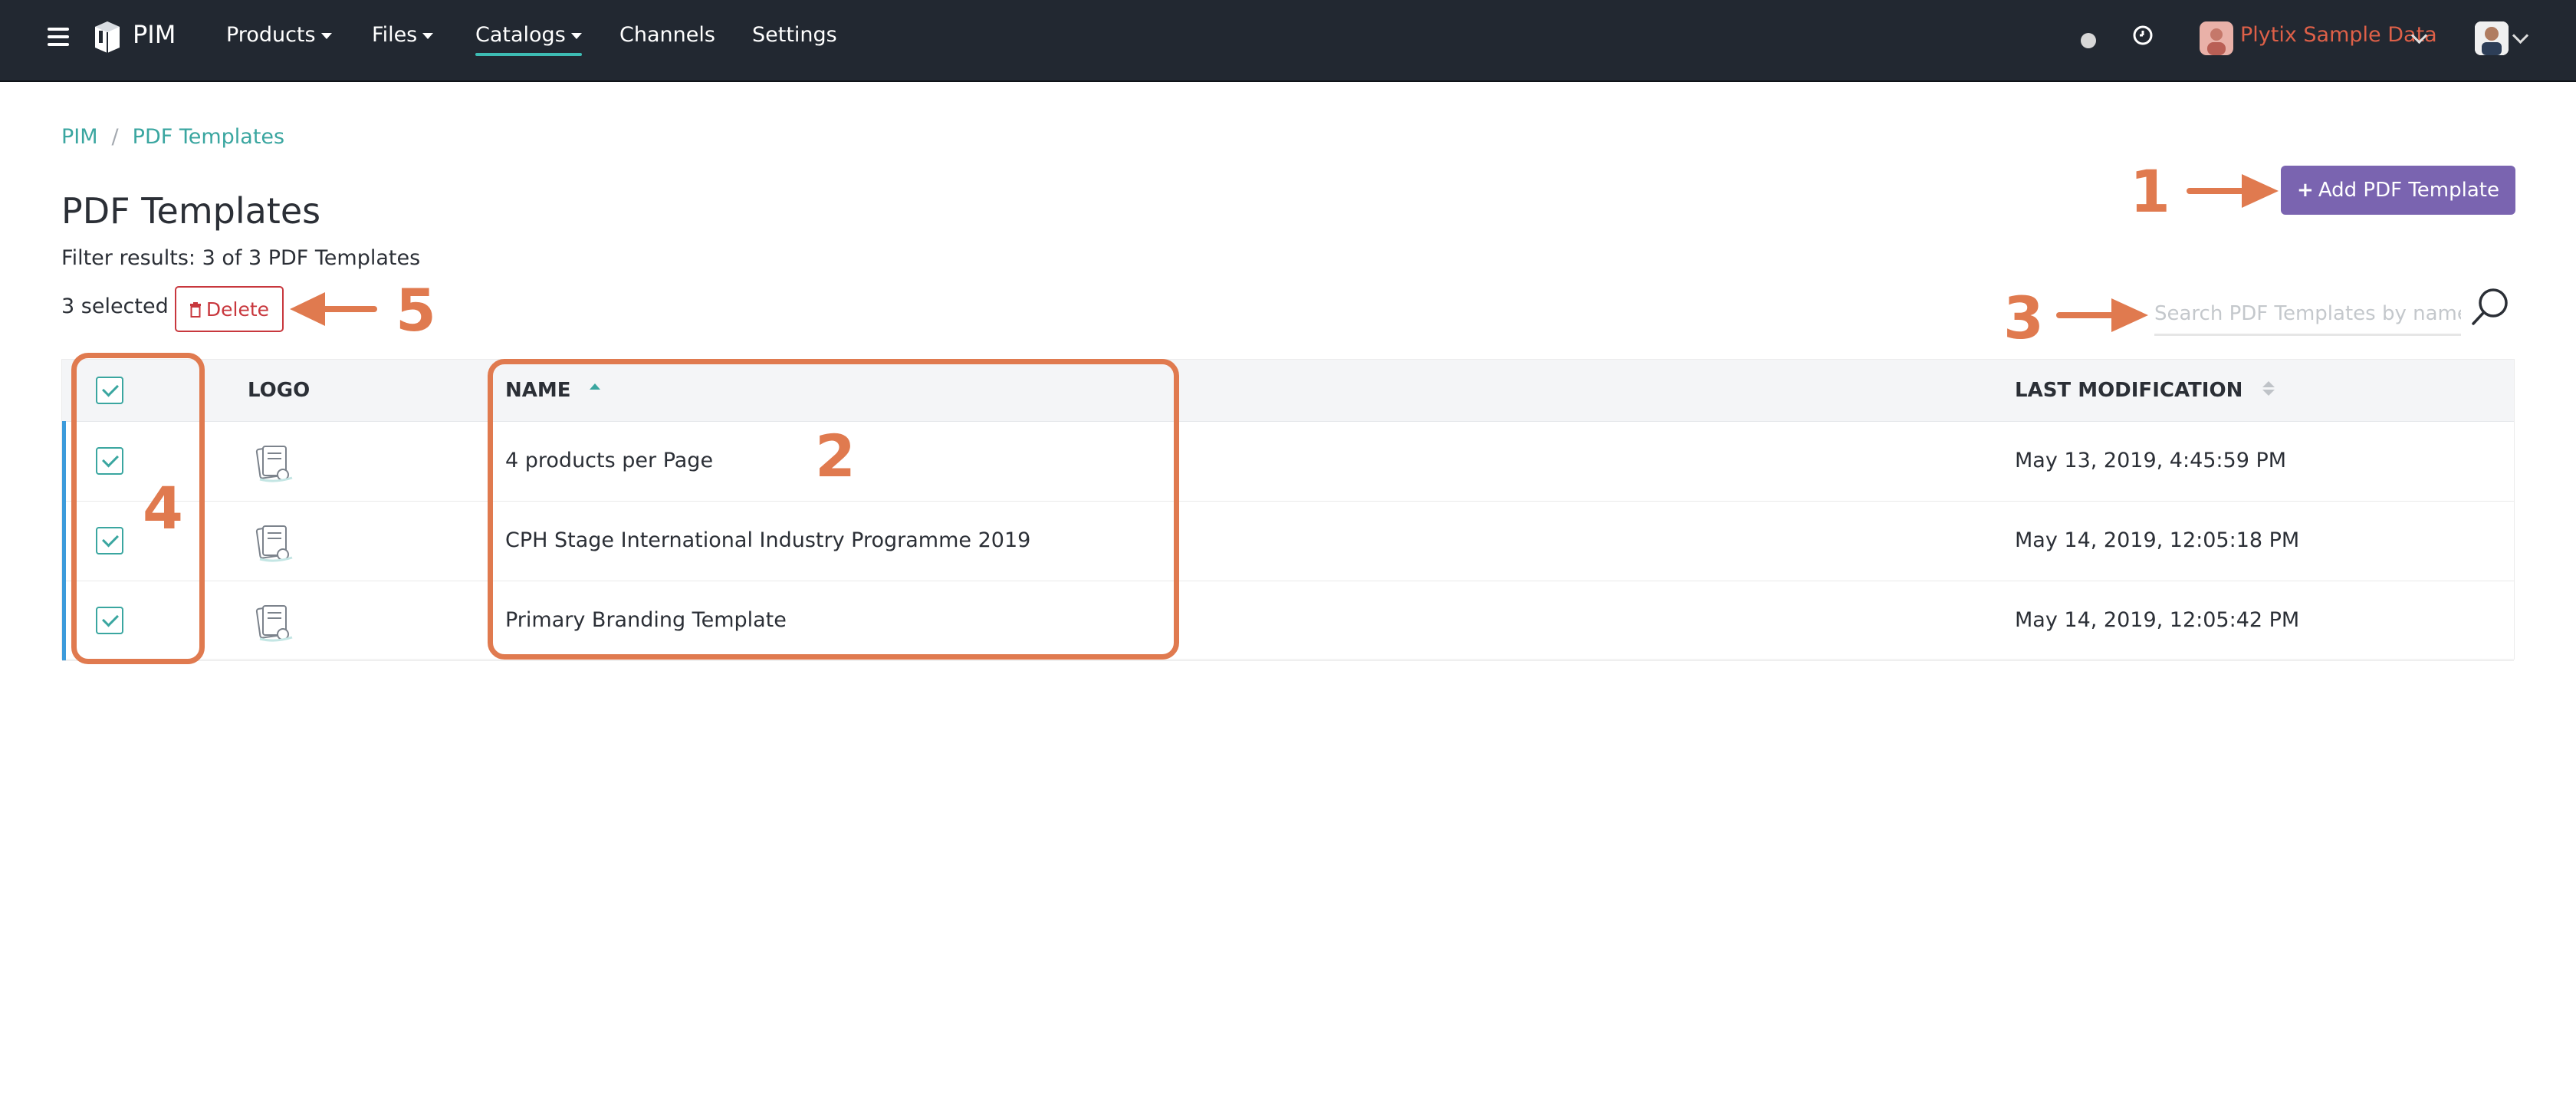 The width and height of the screenshot is (2576, 1109). What do you see at coordinates (108, 37) in the screenshot?
I see `box-logo-icon` at bounding box center [108, 37].